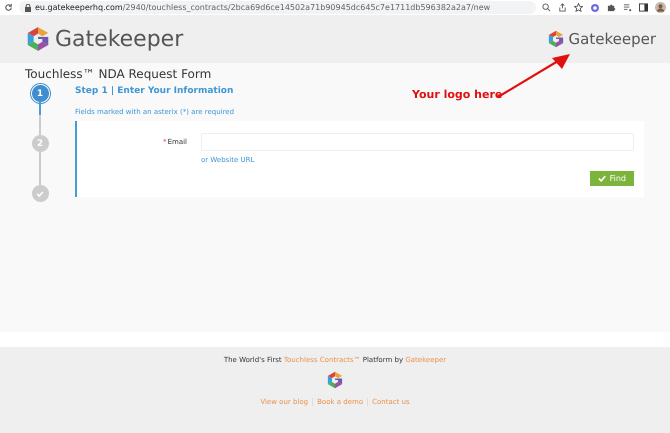 Image resolution: width=670 pixels, height=433 pixels. I want to click on address-bar: eu.gatekeeperhq.com/2940/touchless_contracts/2bca69d6ce14502a71b90945dc645c7e1711db596382a2a7/new, so click(277, 7).